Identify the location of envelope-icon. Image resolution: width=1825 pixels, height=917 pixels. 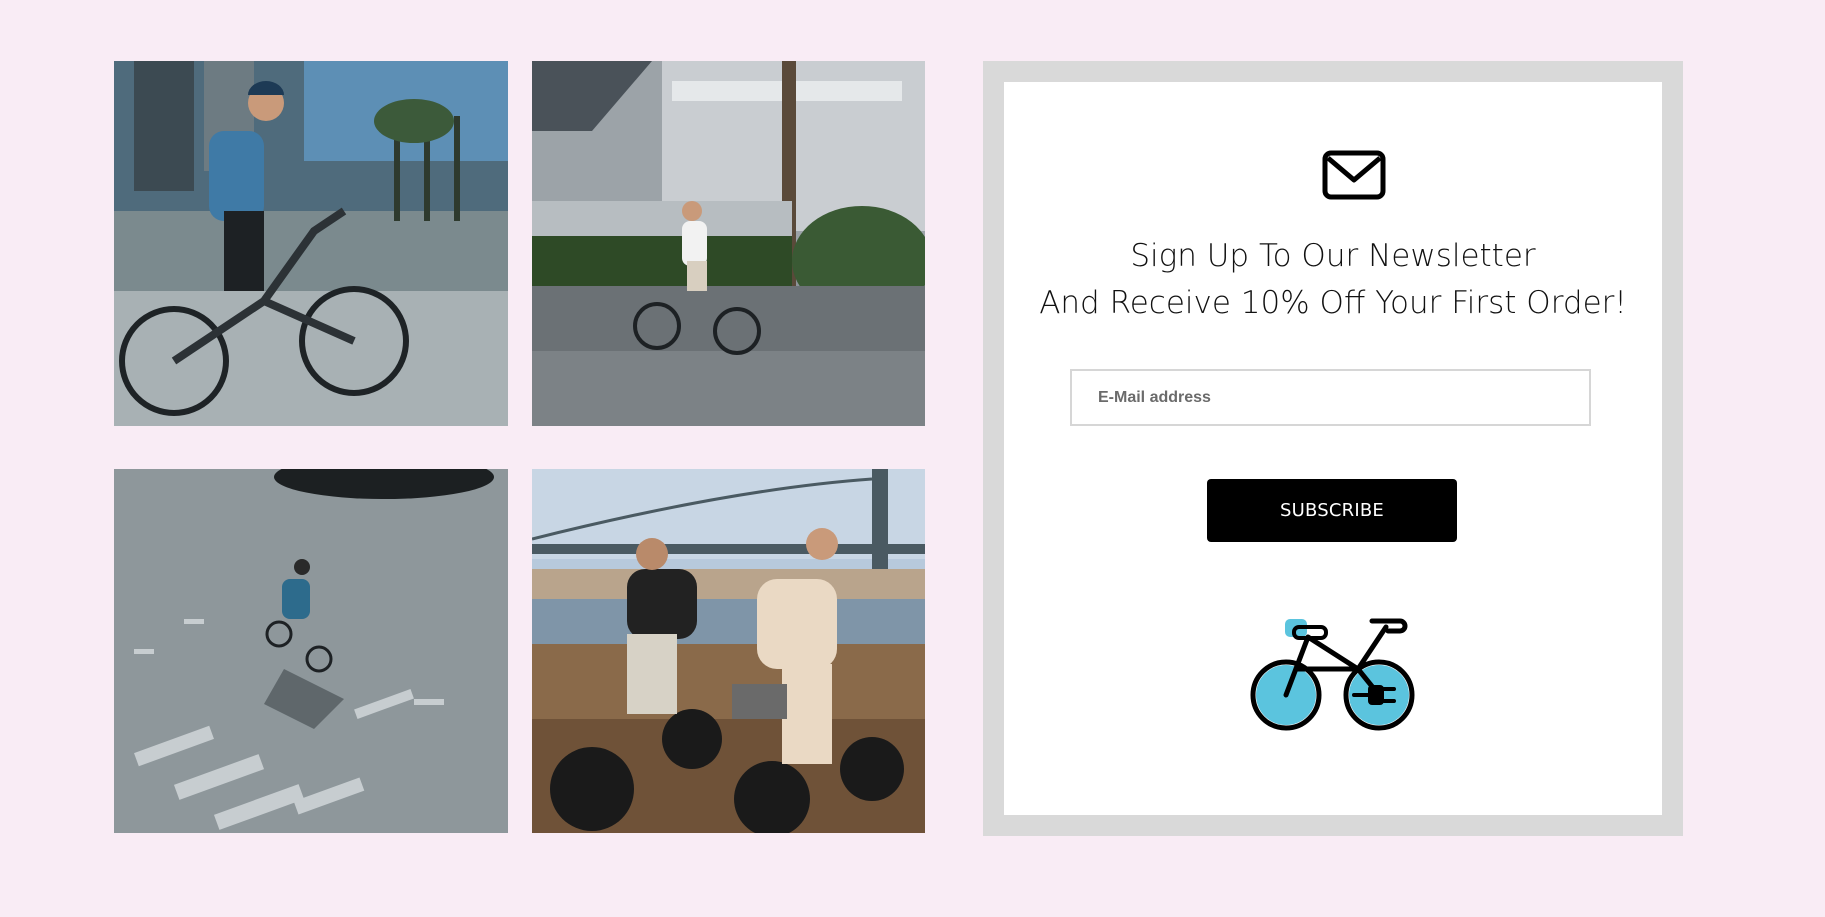
(1354, 175).